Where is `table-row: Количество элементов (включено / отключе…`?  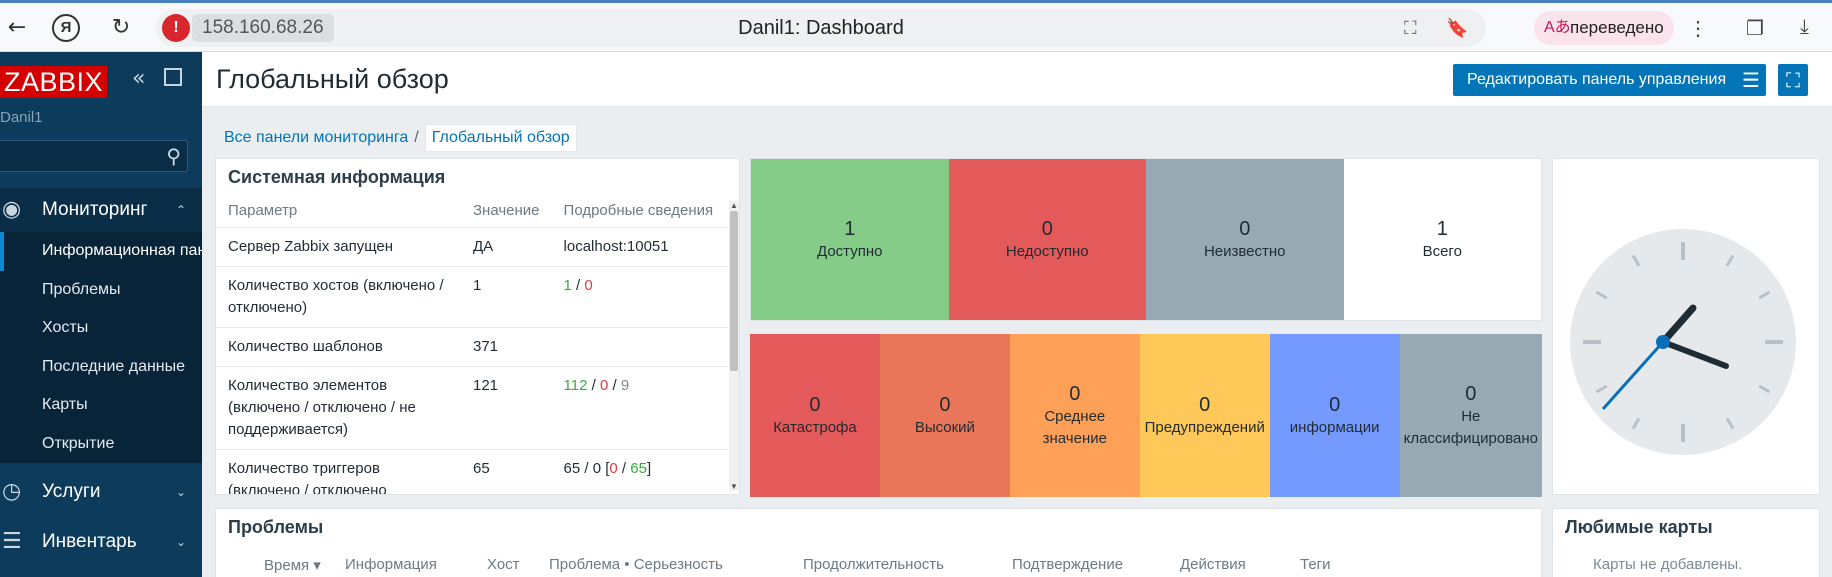 table-row: Количество элементов (включено / отключе… is located at coordinates (472, 408).